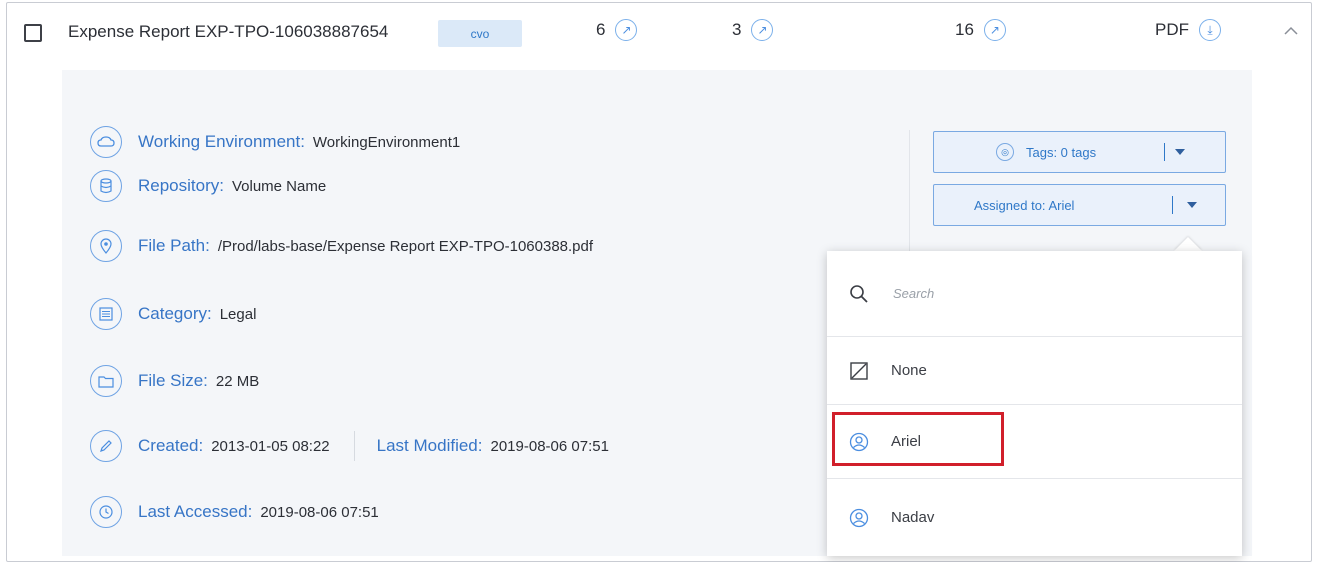 Image resolution: width=1317 pixels, height=562 pixels. I want to click on cloud-icon, so click(106, 142).